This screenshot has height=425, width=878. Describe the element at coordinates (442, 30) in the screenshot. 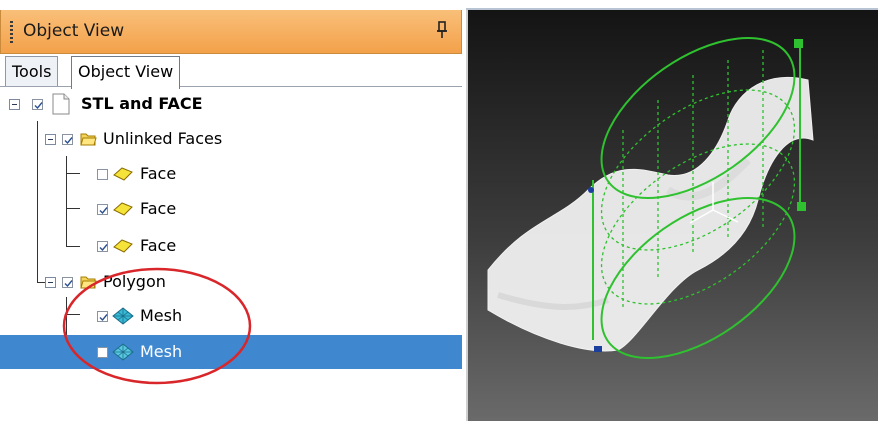

I see `pin-icon` at that location.